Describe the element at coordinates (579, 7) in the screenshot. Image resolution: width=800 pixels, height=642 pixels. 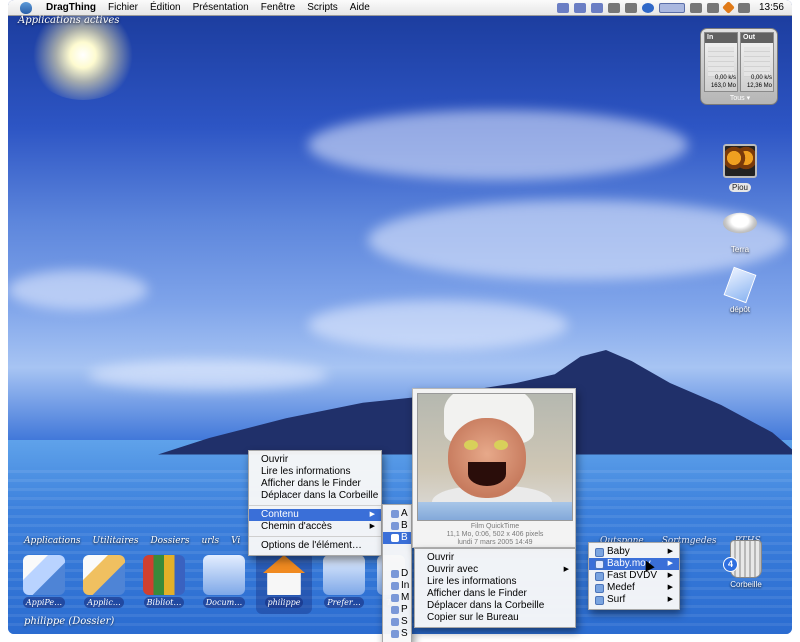
I see `pause-icon` at that location.